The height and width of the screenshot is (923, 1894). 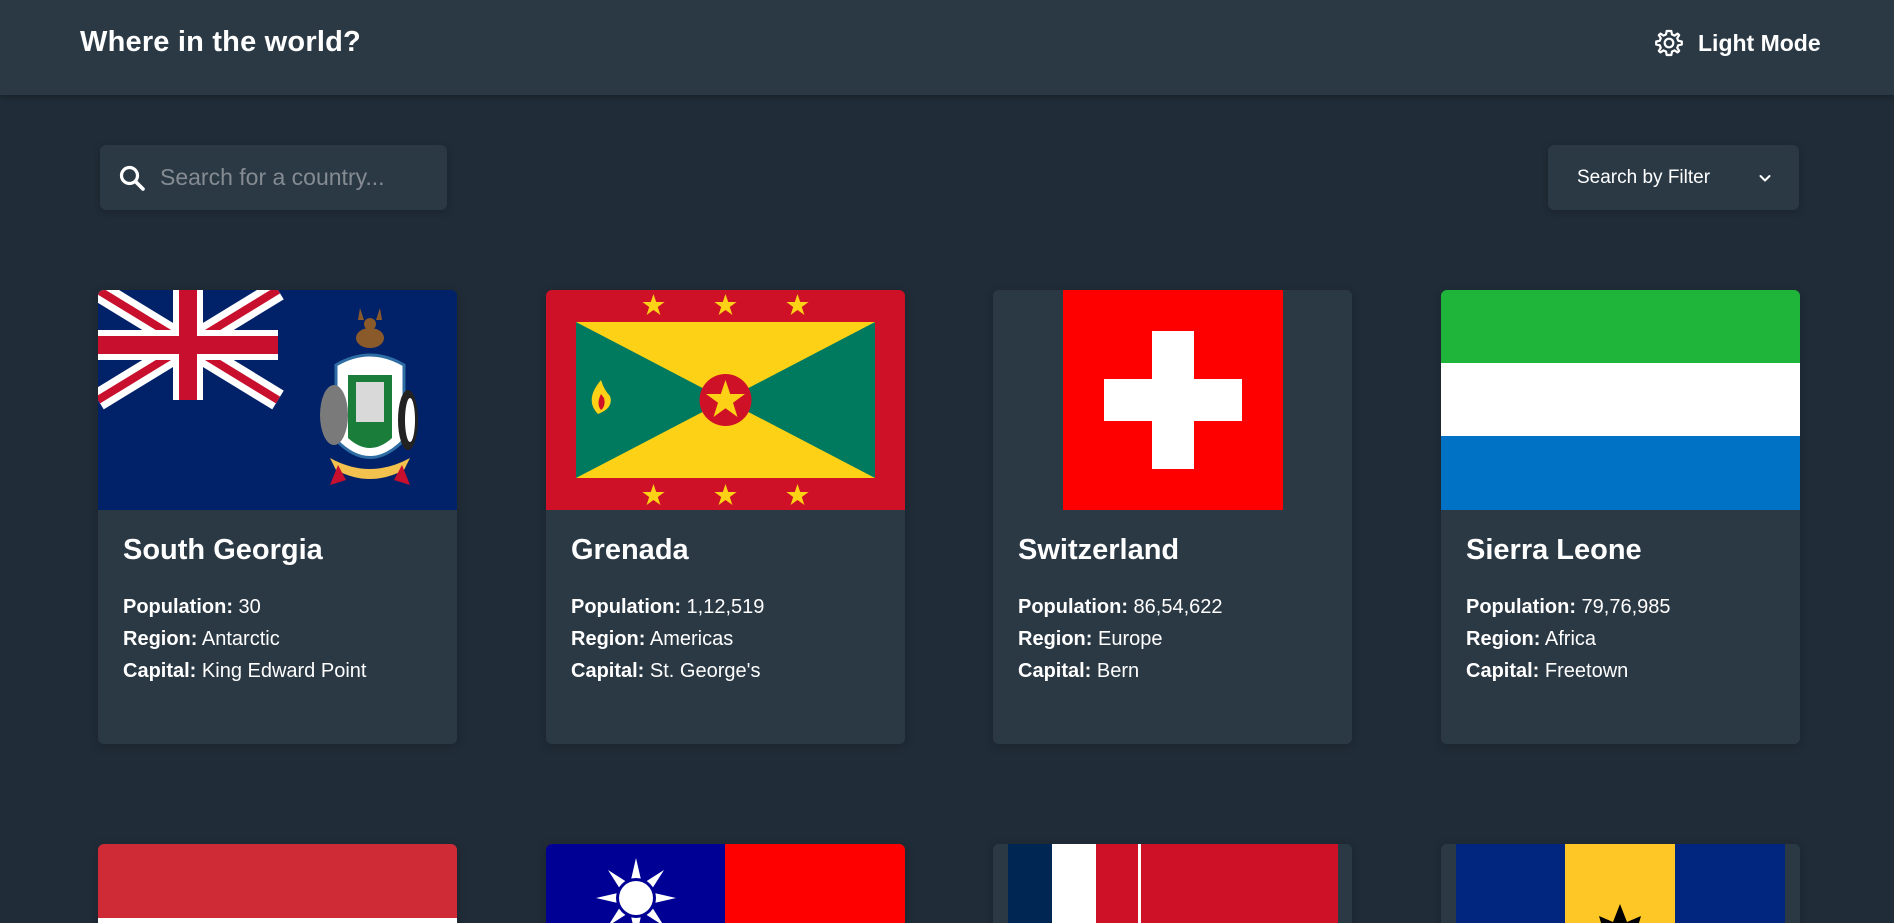 I want to click on theme-toggle-button: Light Mode, so click(x=1737, y=43).